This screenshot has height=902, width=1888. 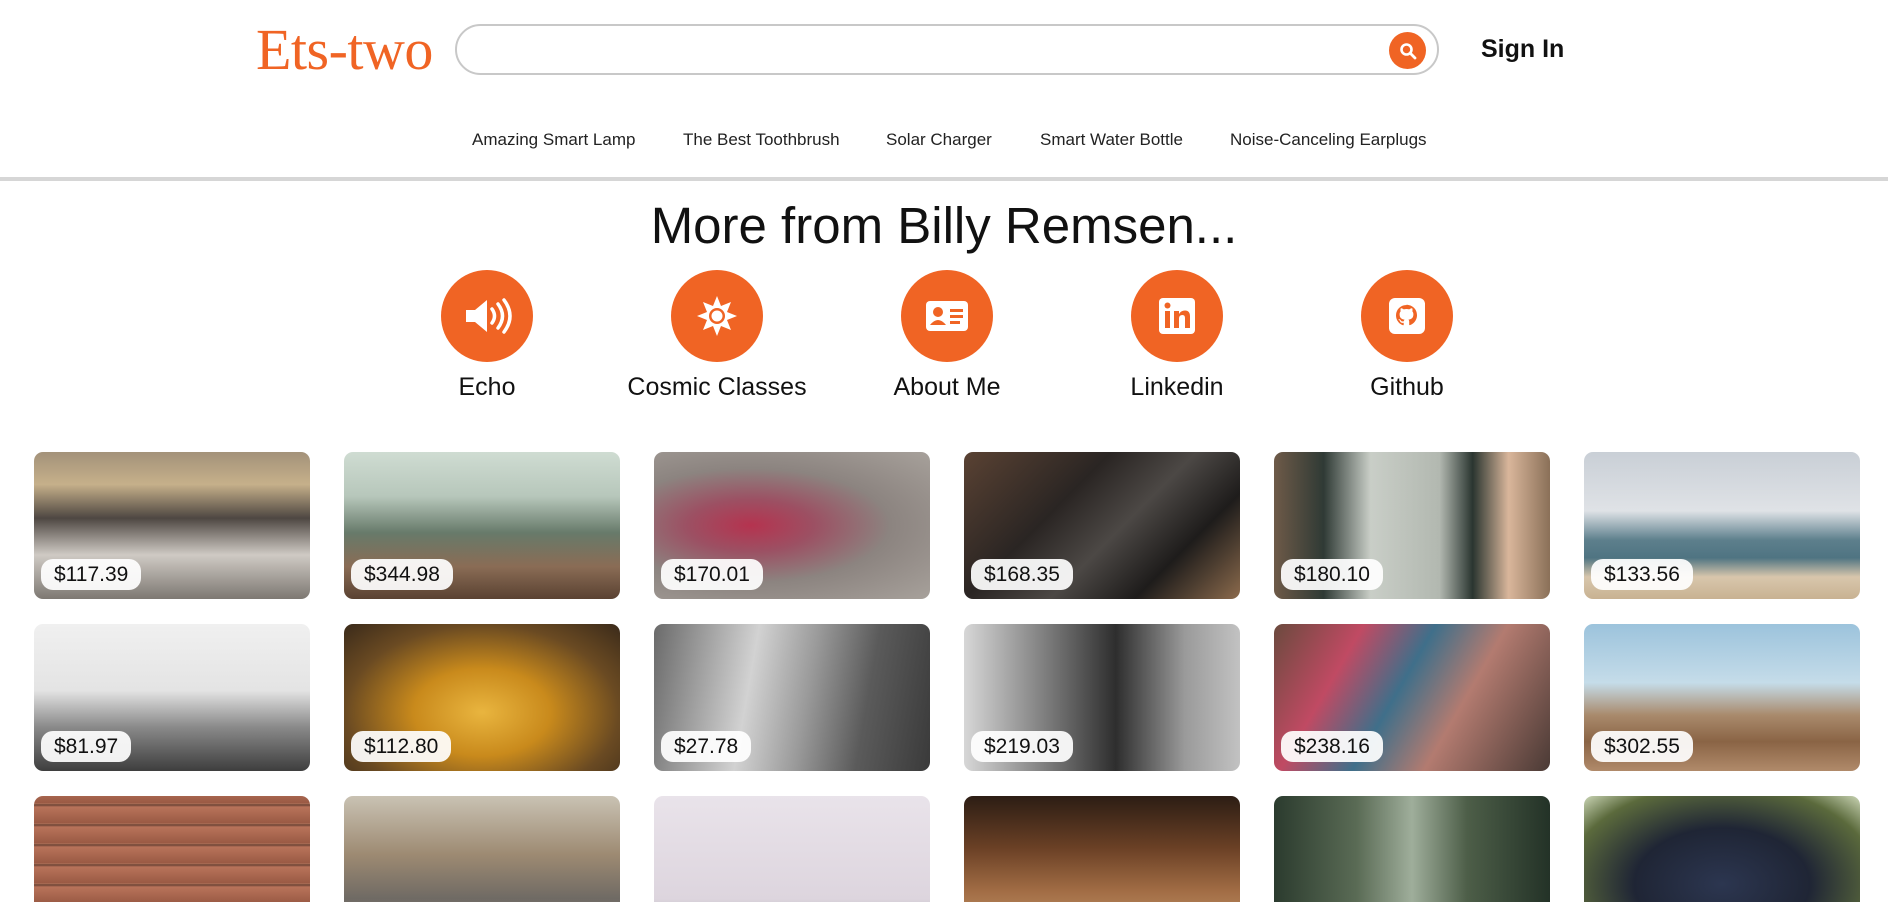 I want to click on product-price: $112.80, so click(x=401, y=746).